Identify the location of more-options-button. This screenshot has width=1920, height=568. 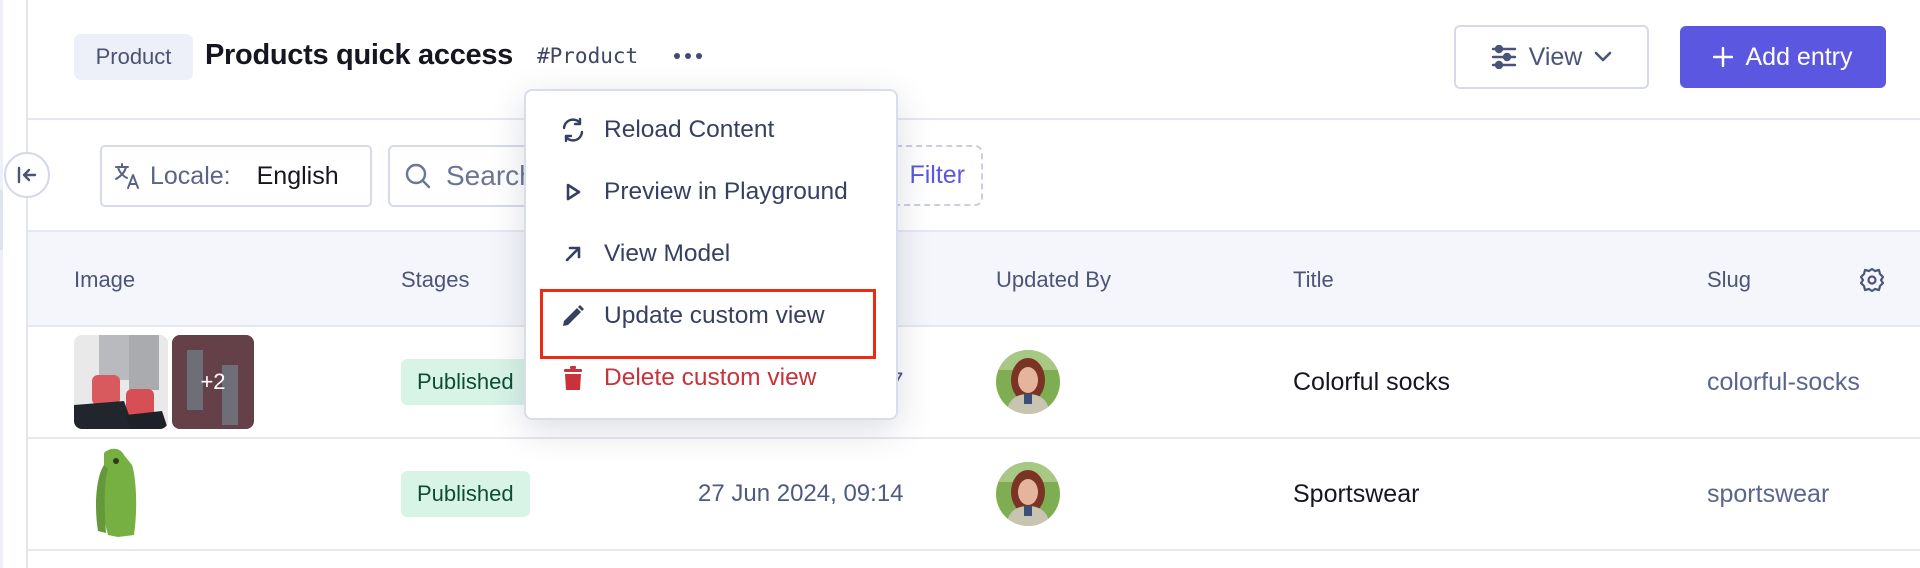
(688, 56).